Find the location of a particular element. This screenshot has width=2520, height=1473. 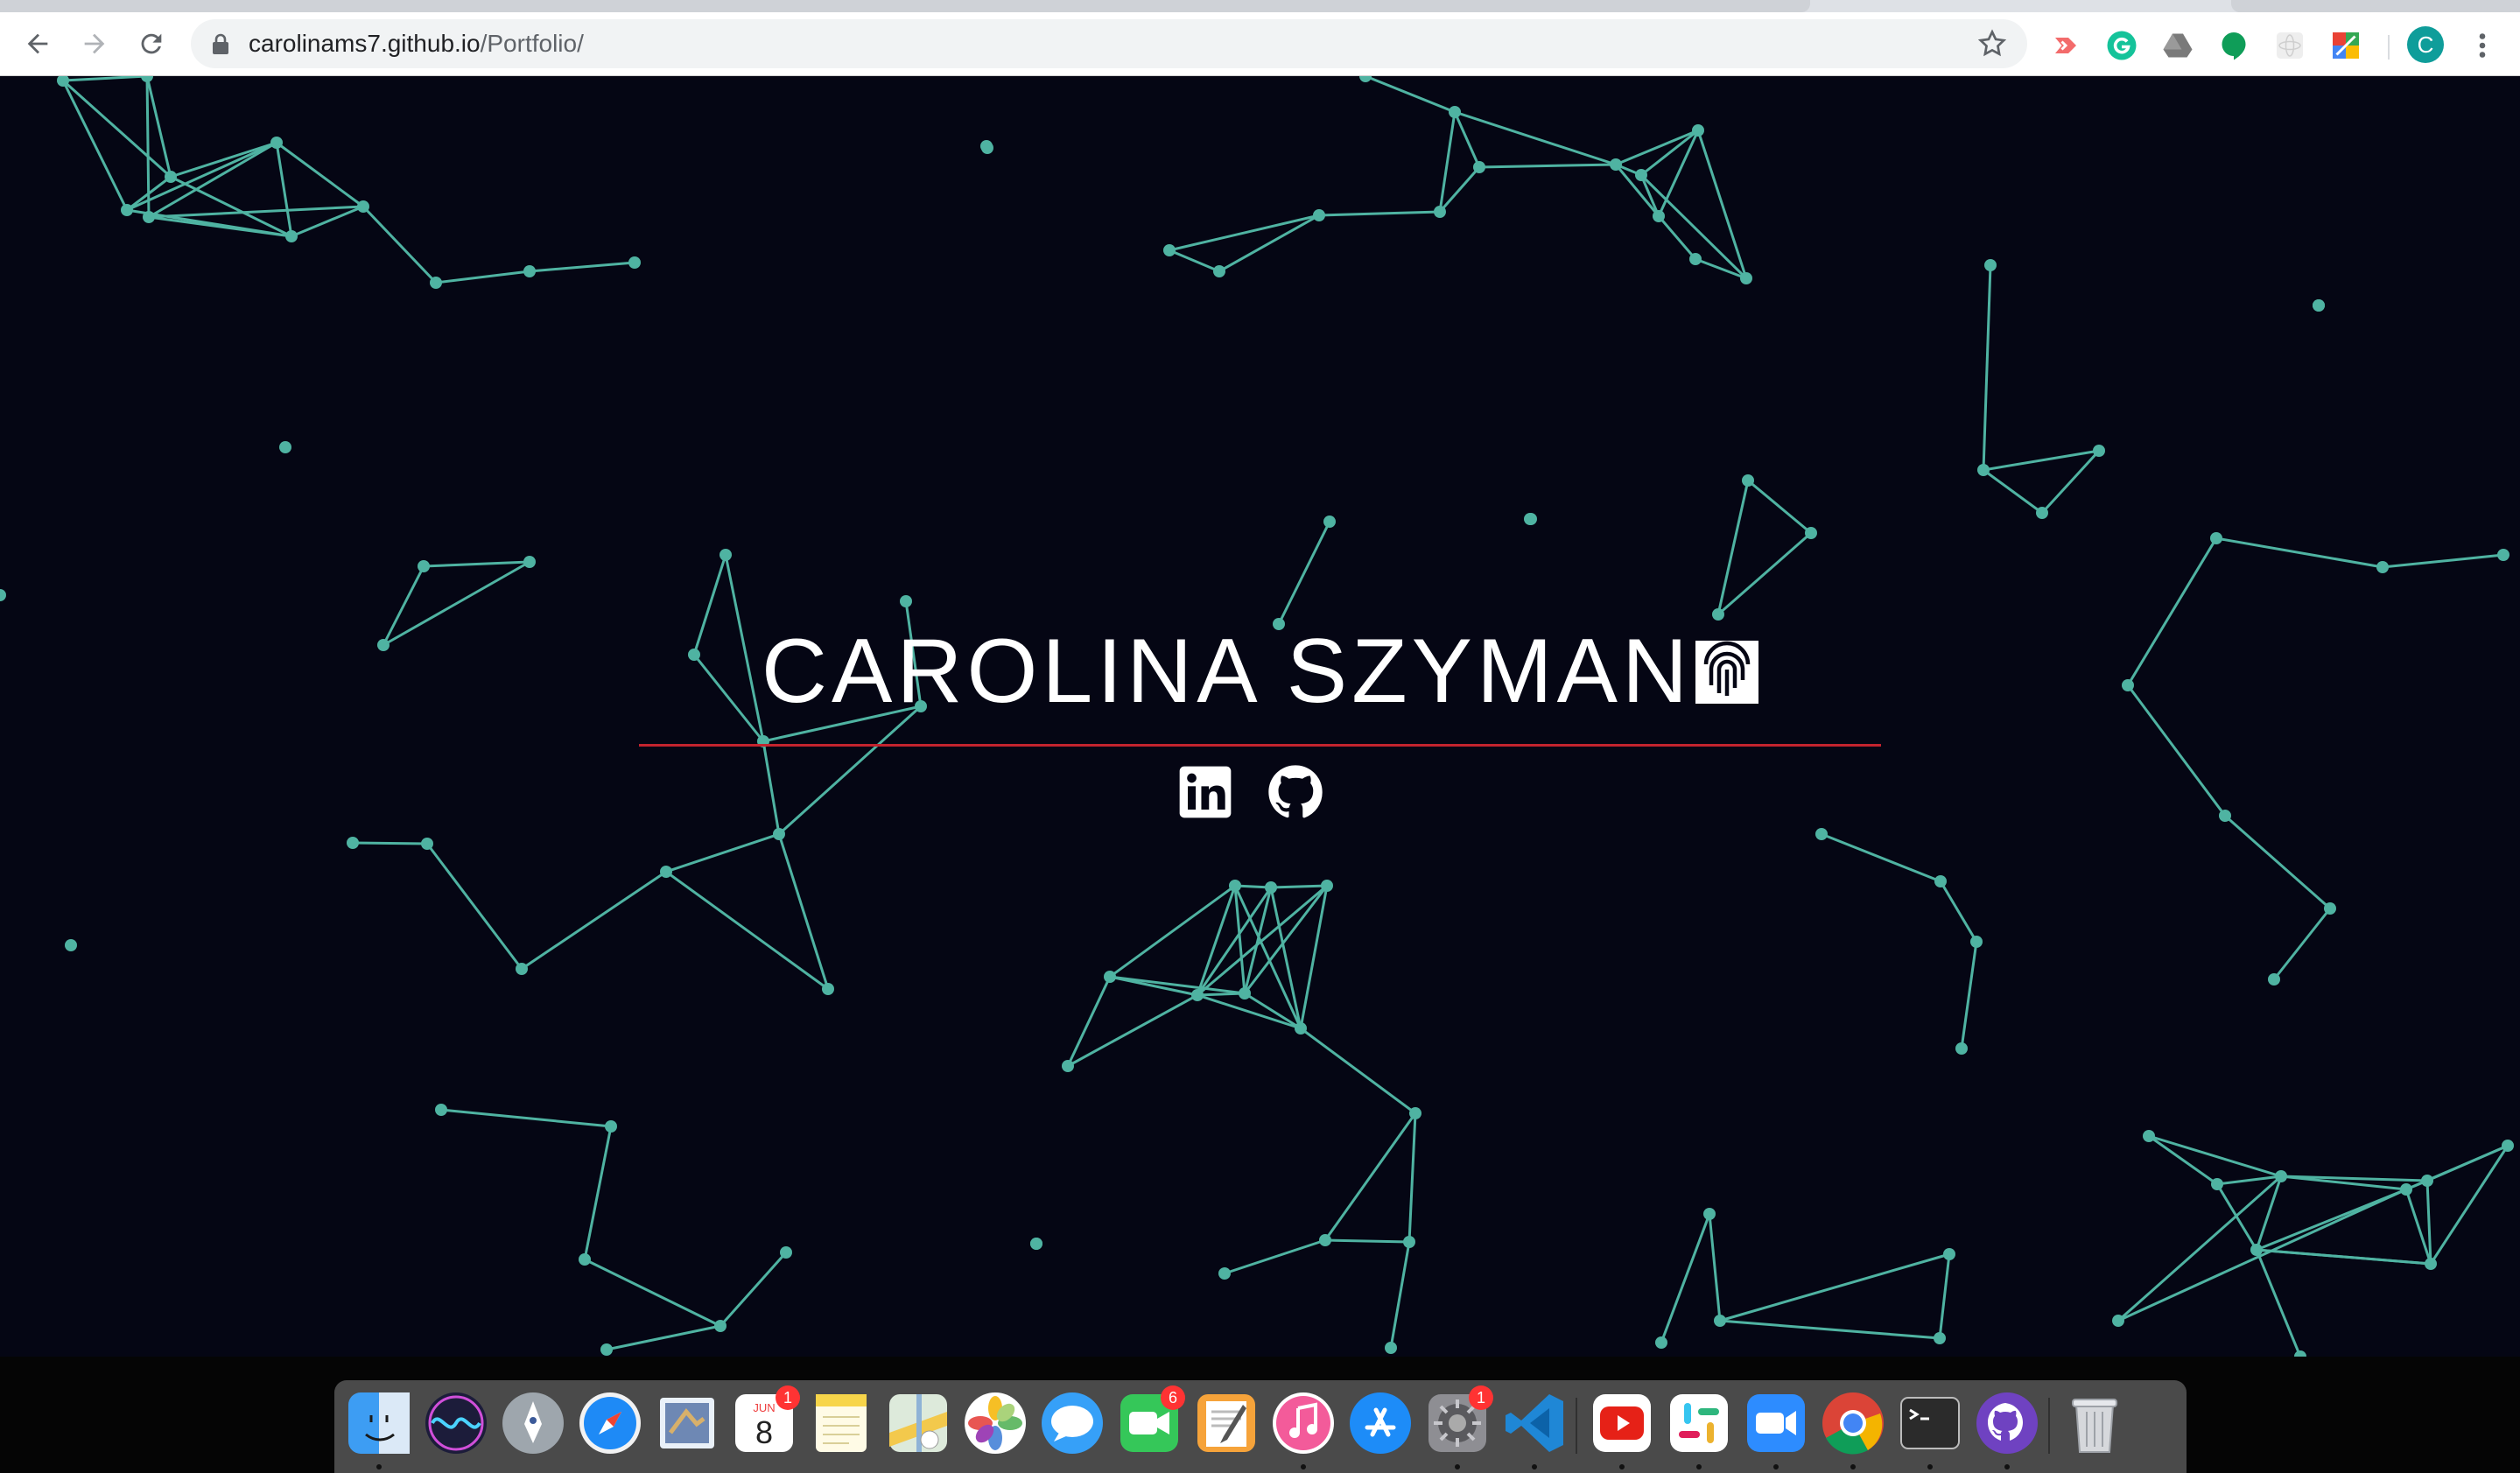

dock-finder is located at coordinates (379, 1423).